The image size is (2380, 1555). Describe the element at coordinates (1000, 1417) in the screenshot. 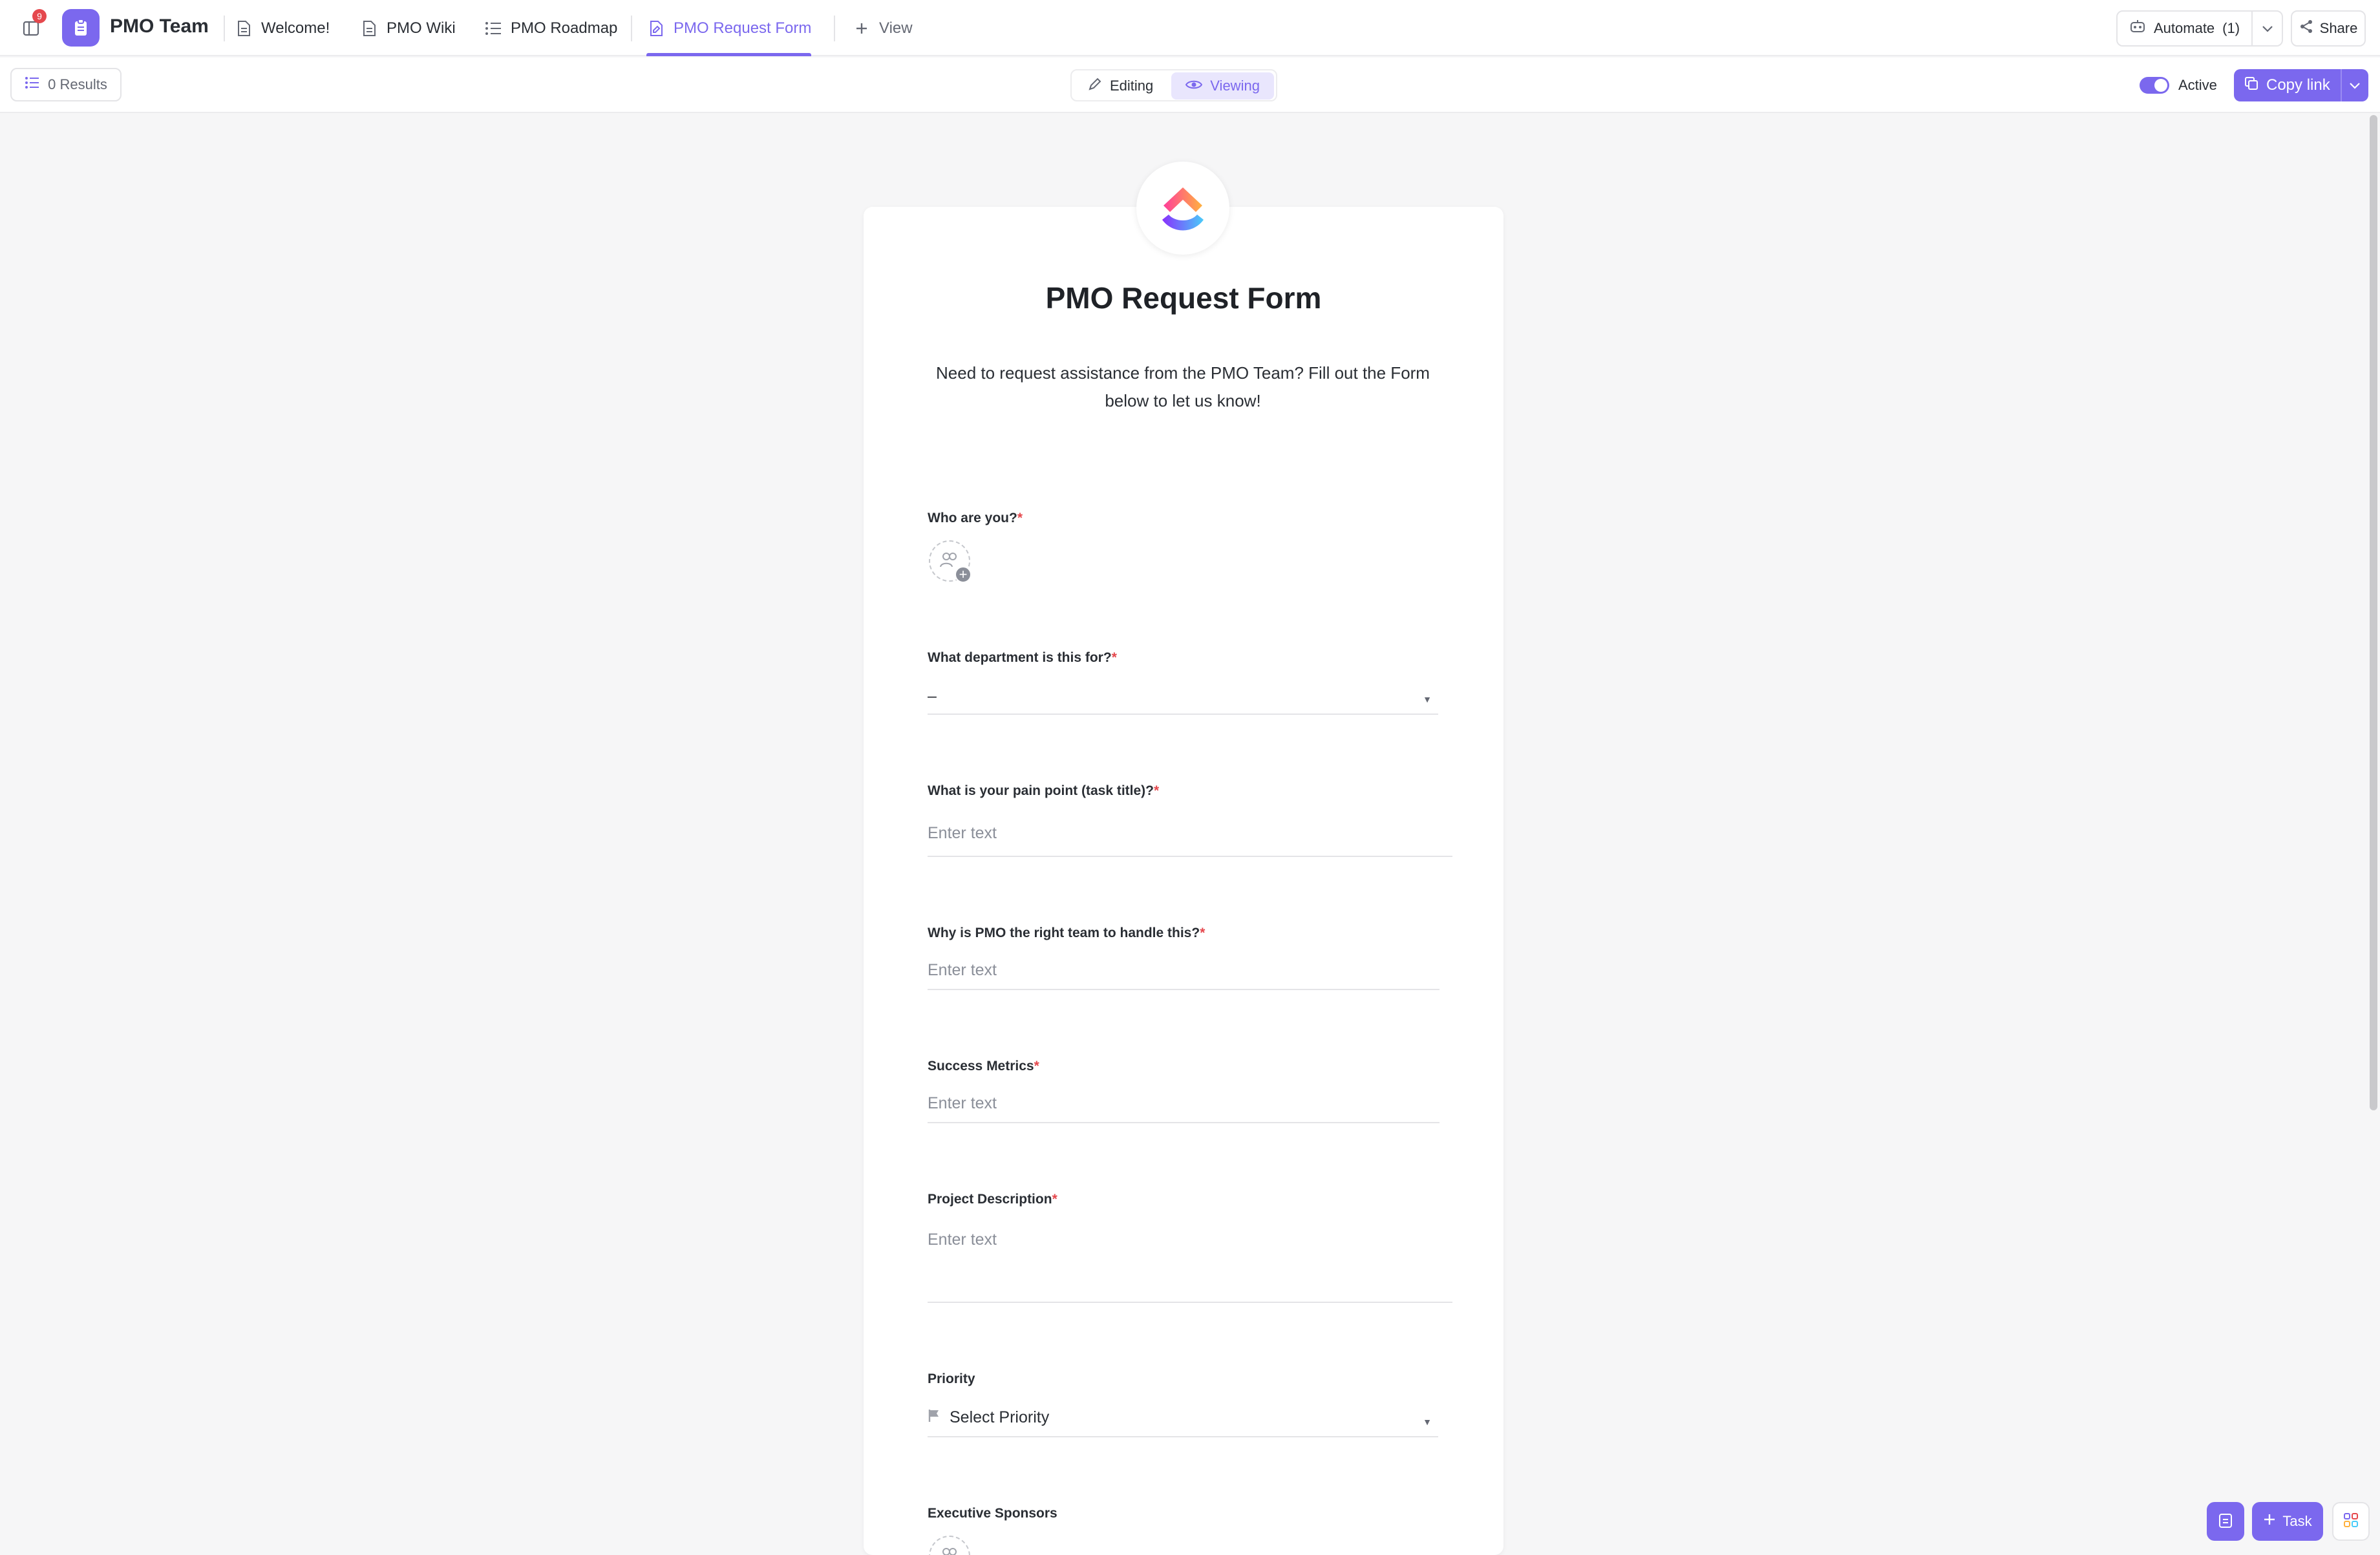

I see `dropdown-value: Select Priority` at that location.